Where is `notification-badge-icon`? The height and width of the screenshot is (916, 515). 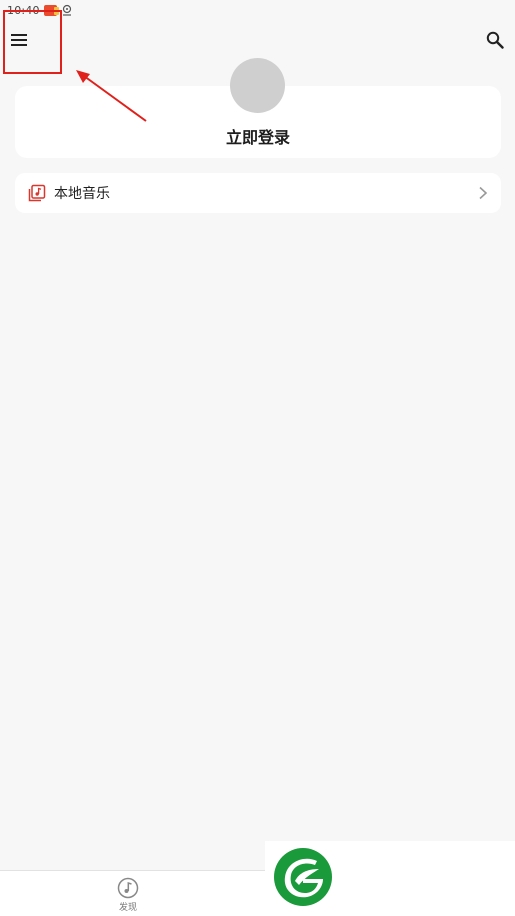 notification-badge-icon is located at coordinates (51, 10).